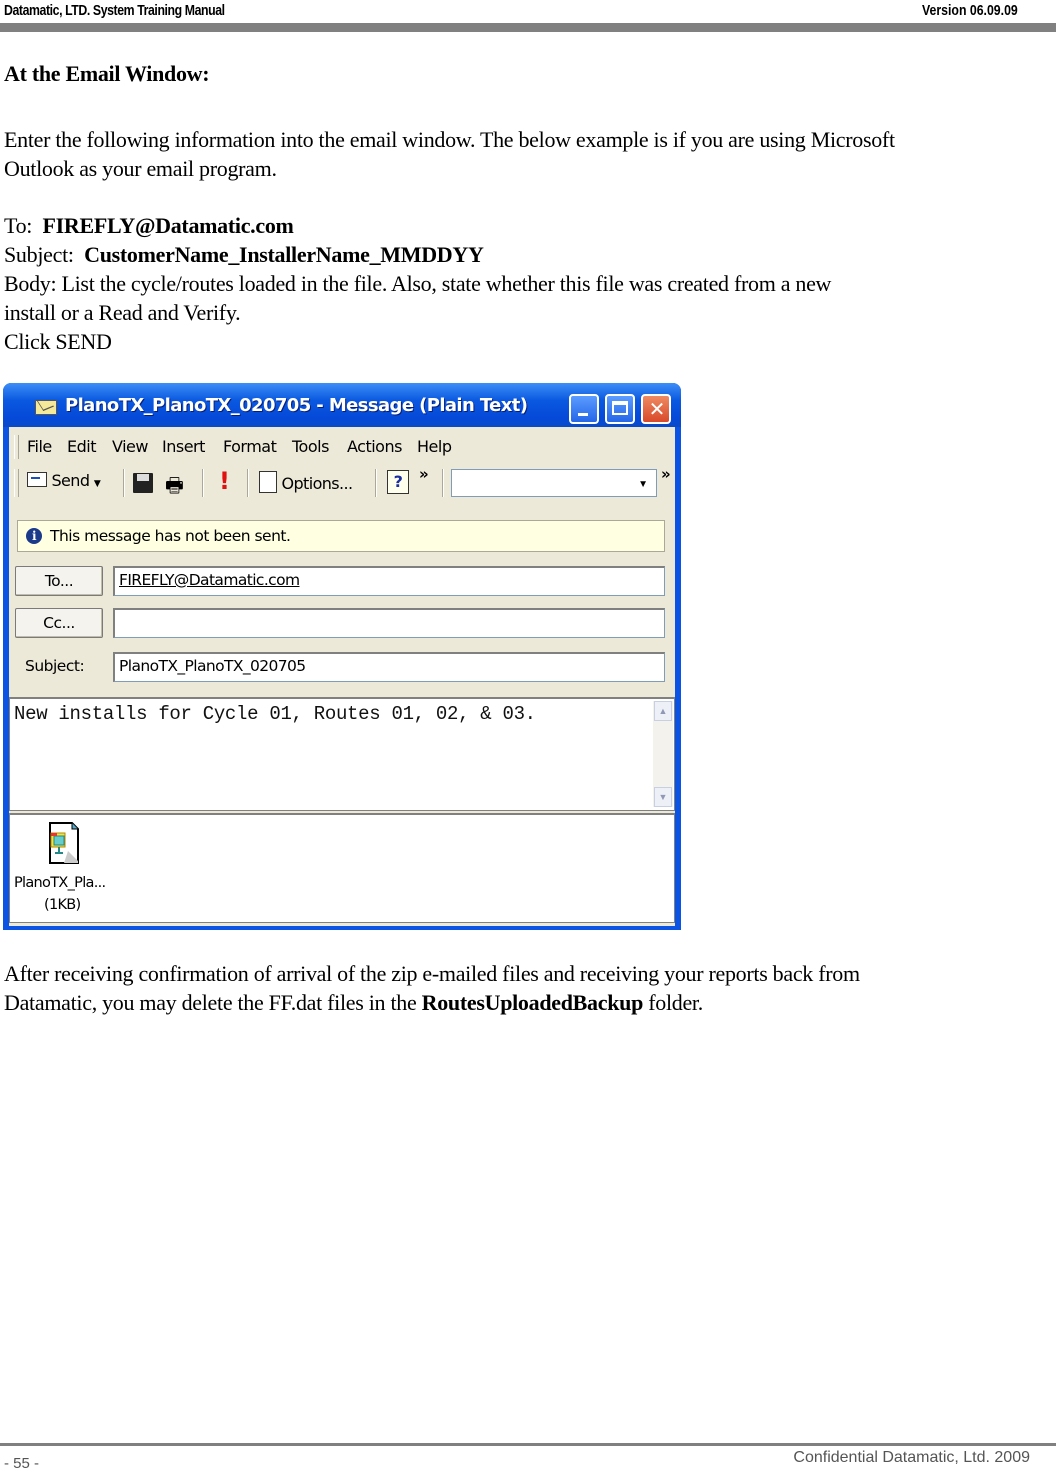 The width and height of the screenshot is (1056, 1472). Describe the element at coordinates (284, 254) in the screenshot. I see `subject-value: CustomerName_InstallerName_MMDDYY` at that location.